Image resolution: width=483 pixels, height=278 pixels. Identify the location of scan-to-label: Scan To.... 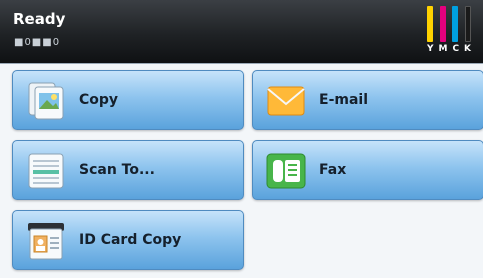
(117, 170).